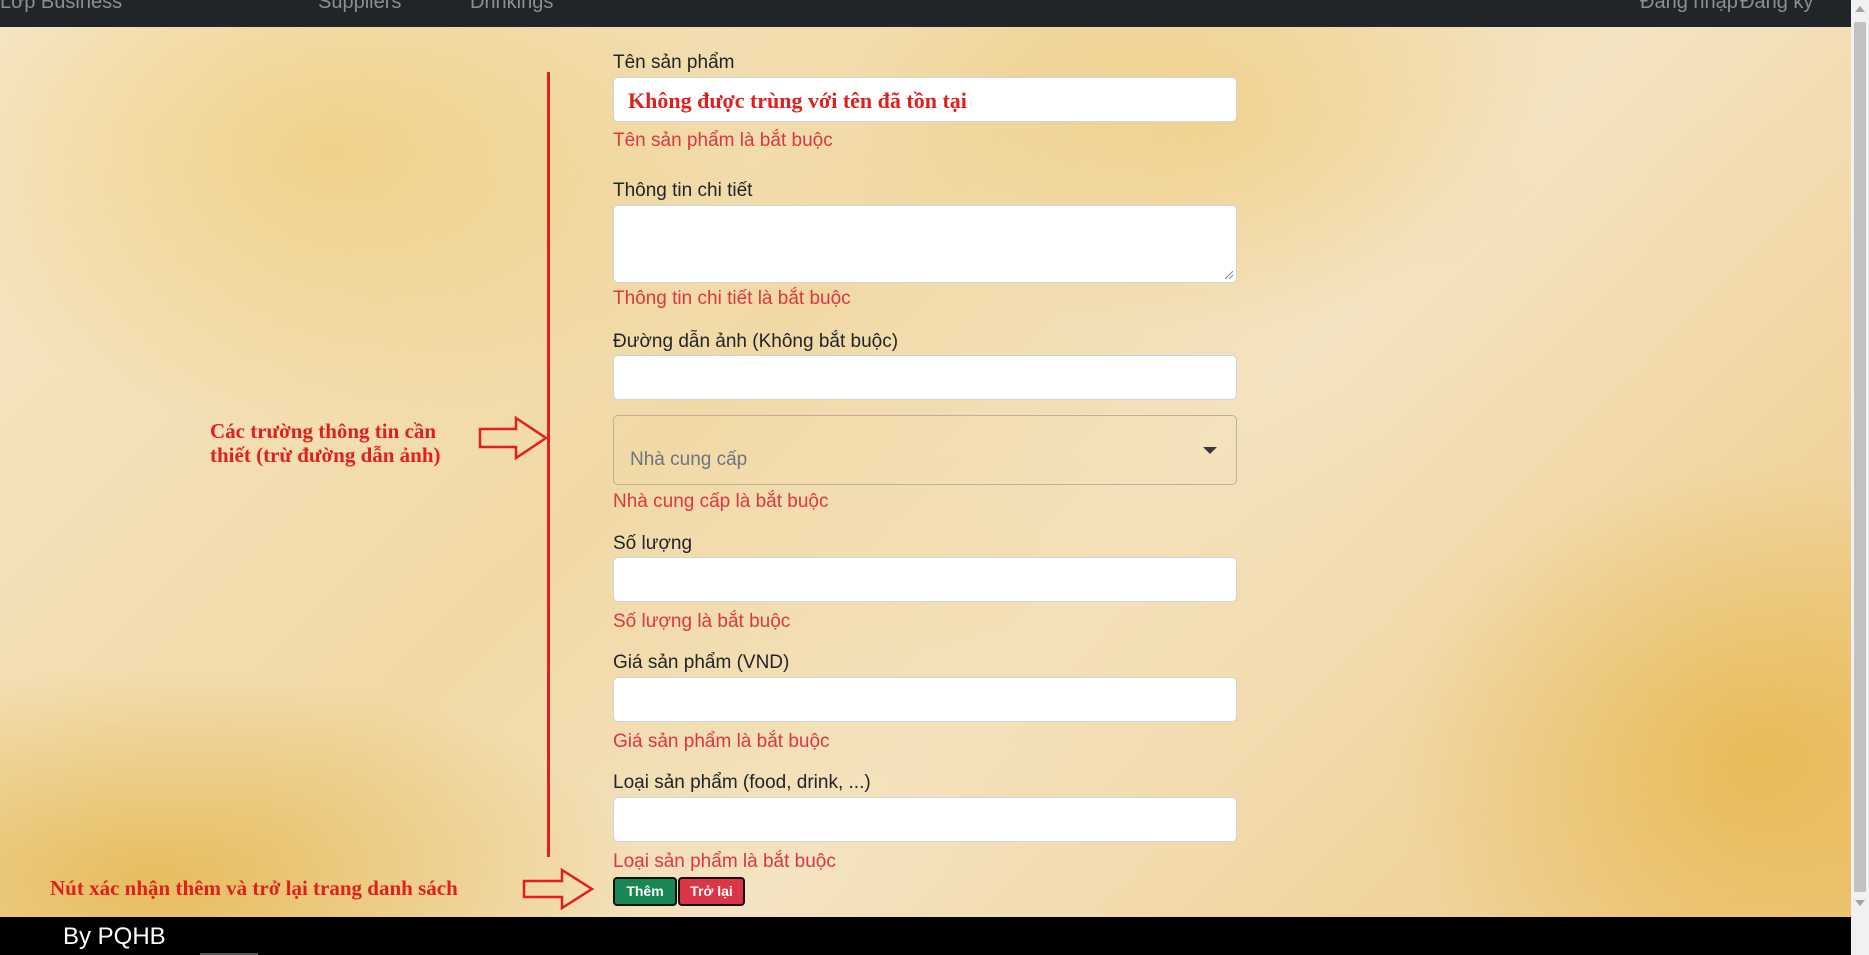 The image size is (1869, 955). What do you see at coordinates (511, 7) in the screenshot?
I see `nav-link-drinkings: Drinkings` at bounding box center [511, 7].